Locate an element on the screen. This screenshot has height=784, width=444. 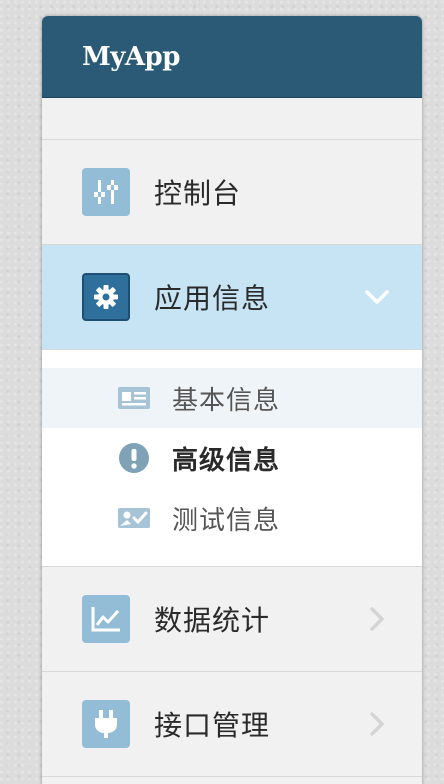
sidebar-item-api-management: 接口管理 is located at coordinates (232, 724).